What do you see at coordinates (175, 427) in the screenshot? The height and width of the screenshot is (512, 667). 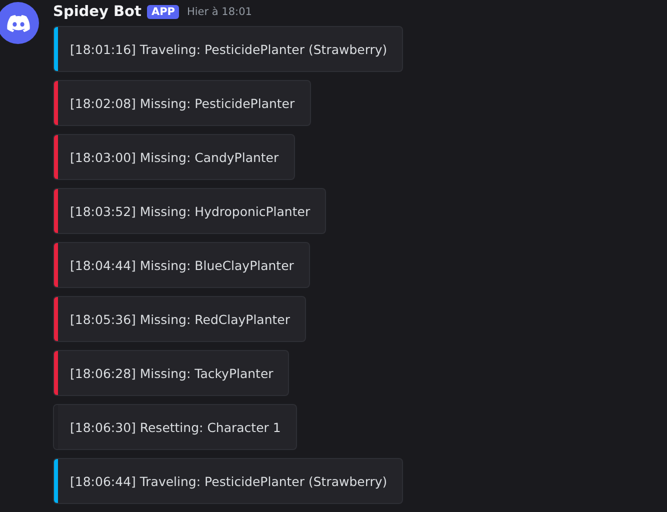 I see `embed-text: [18:06:30] Resetting: Character 1` at bounding box center [175, 427].